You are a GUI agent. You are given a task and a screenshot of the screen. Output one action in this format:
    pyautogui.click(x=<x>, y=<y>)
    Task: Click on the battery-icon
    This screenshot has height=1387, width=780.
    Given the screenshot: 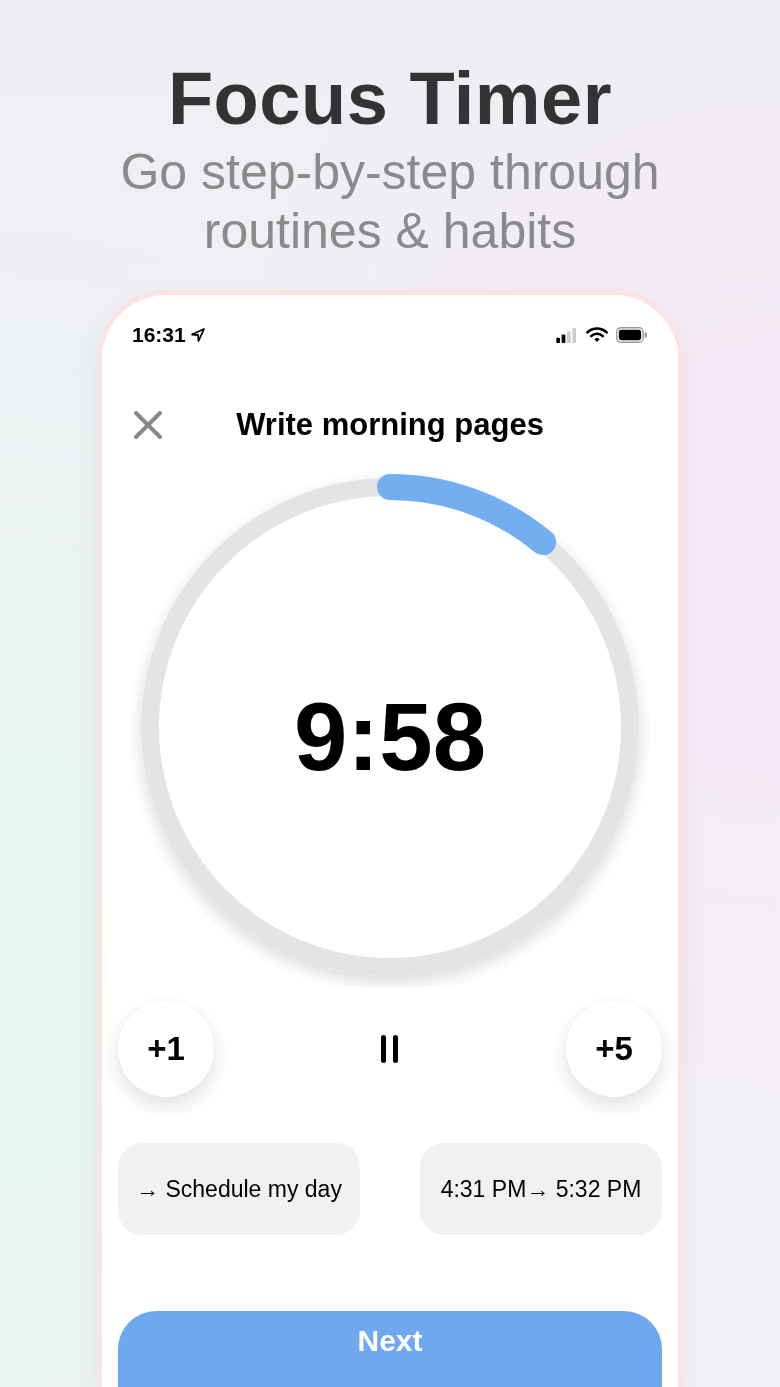 What is the action you would take?
    pyautogui.click(x=632, y=335)
    